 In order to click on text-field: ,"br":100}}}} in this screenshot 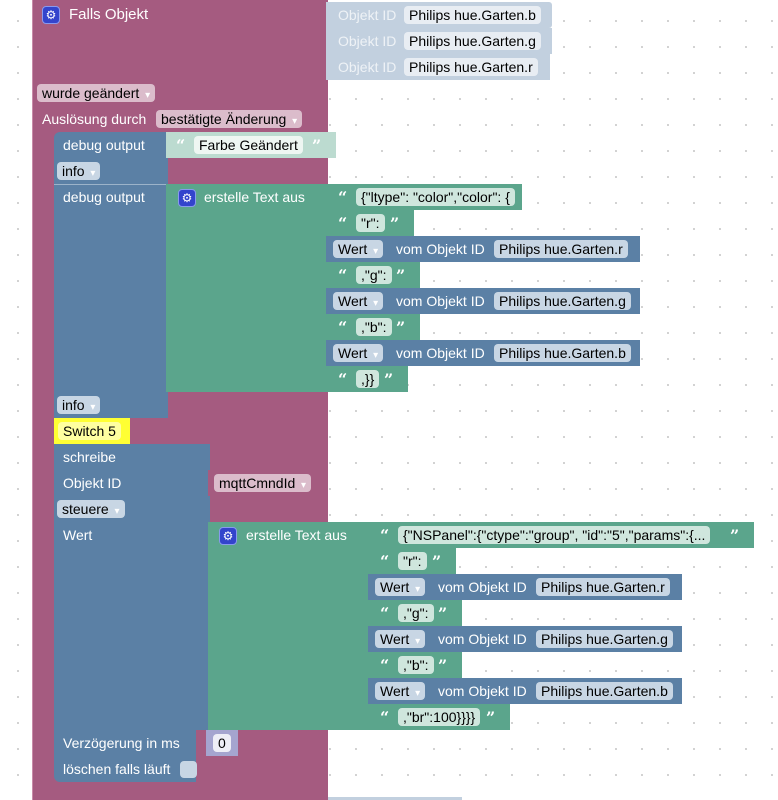, I will do `click(439, 717)`.